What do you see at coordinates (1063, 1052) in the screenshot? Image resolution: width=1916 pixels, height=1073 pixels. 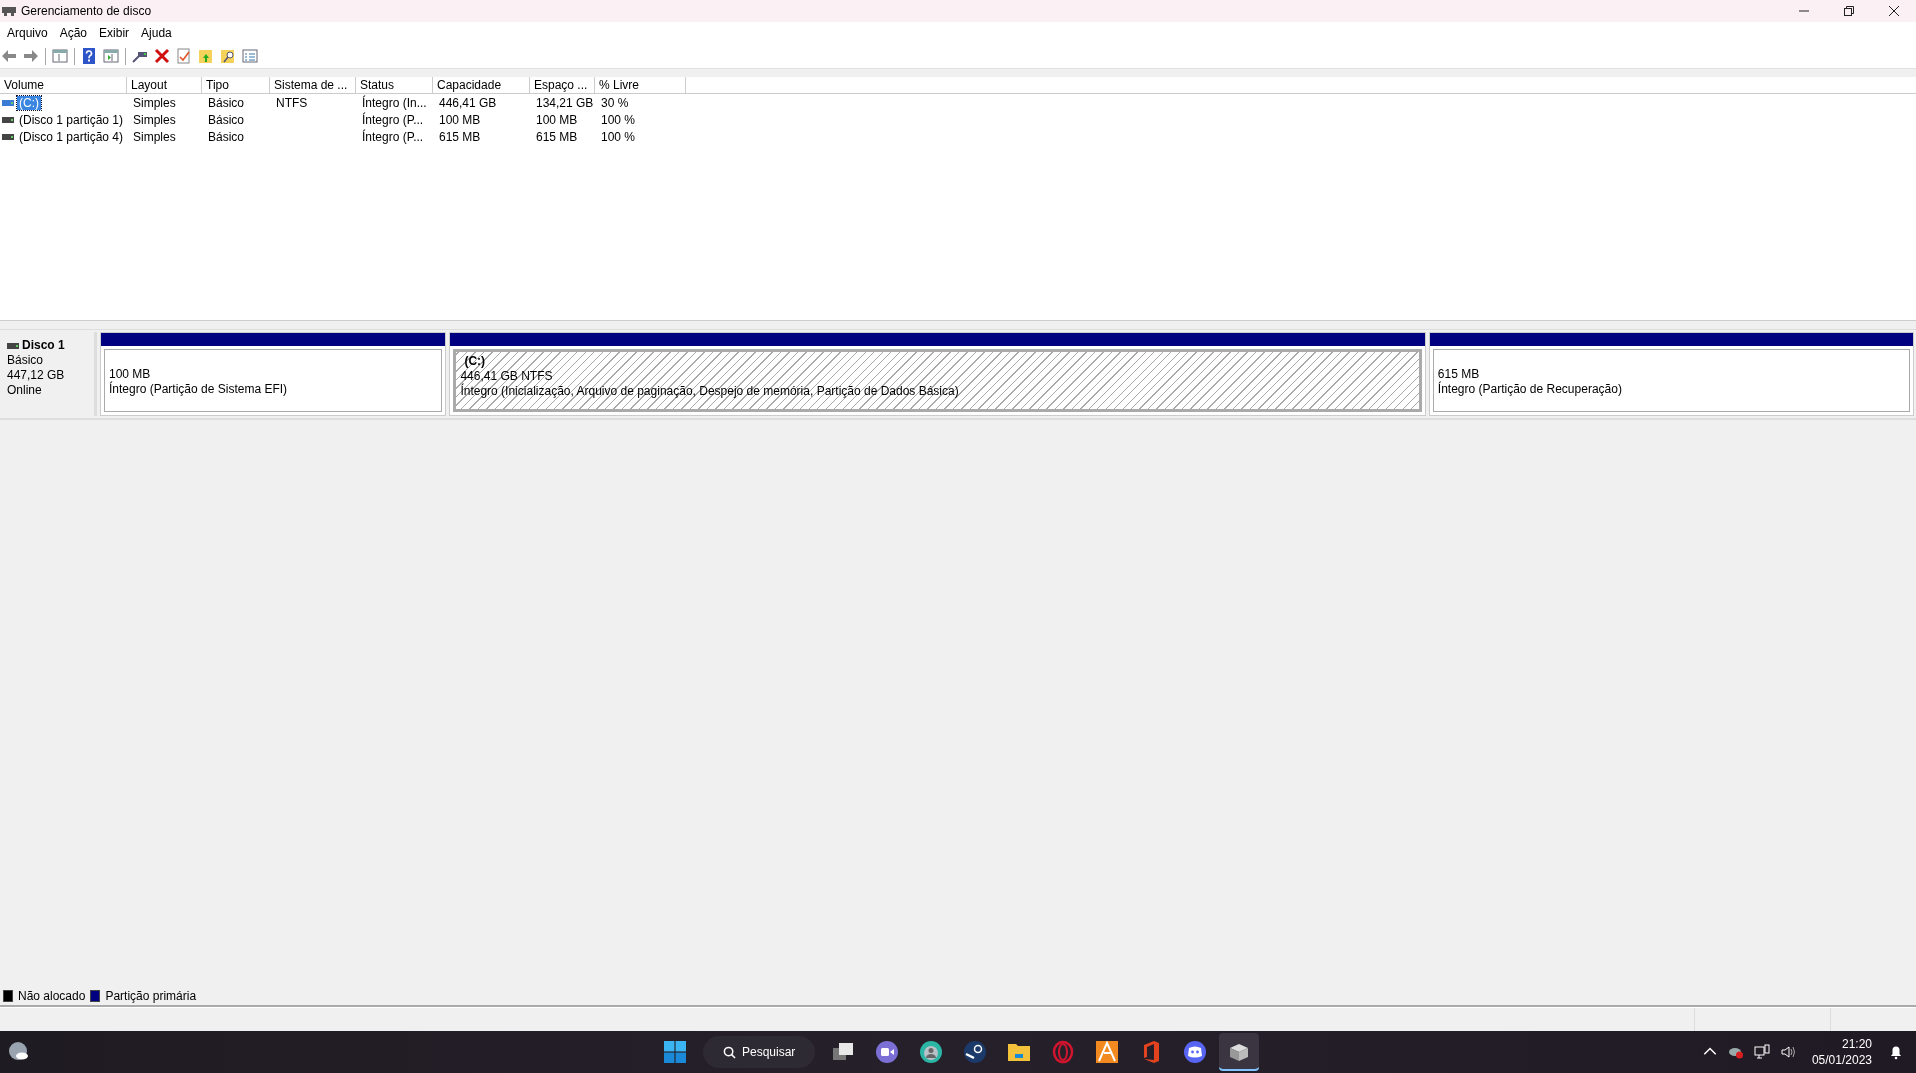 I see `ring-logo-icon` at bounding box center [1063, 1052].